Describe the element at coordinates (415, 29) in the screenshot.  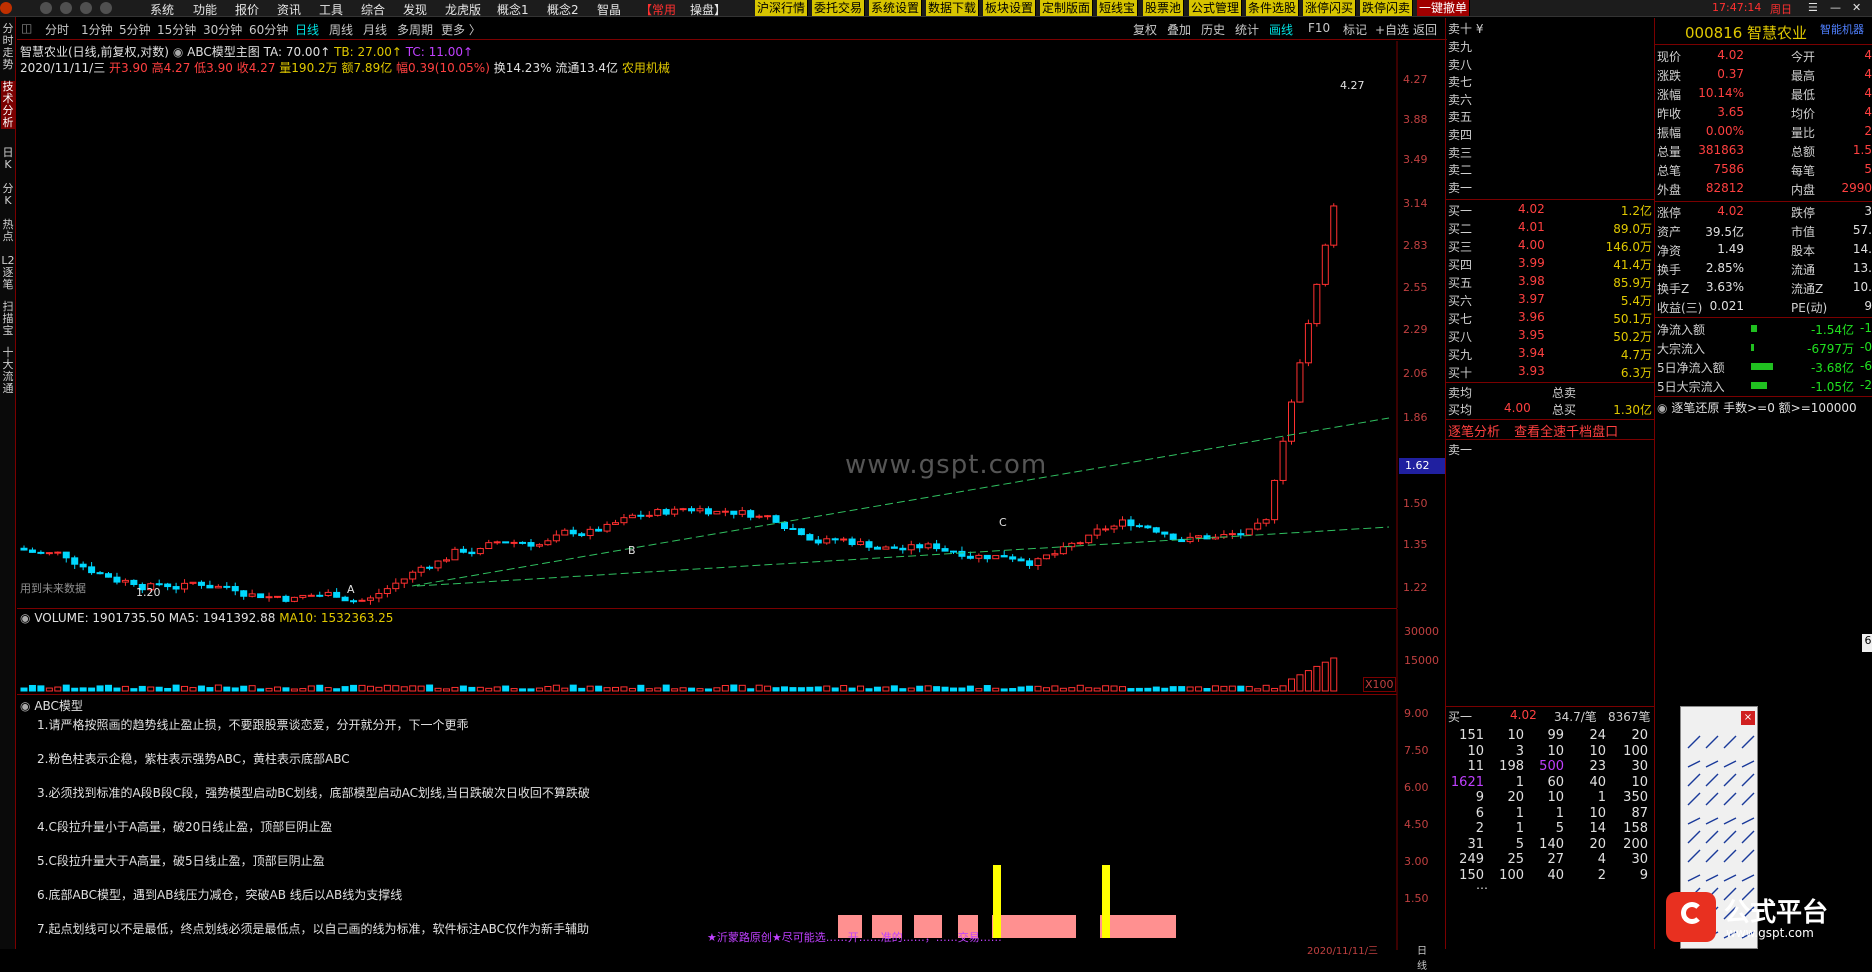
I see `tf-multi: 多周期` at that location.